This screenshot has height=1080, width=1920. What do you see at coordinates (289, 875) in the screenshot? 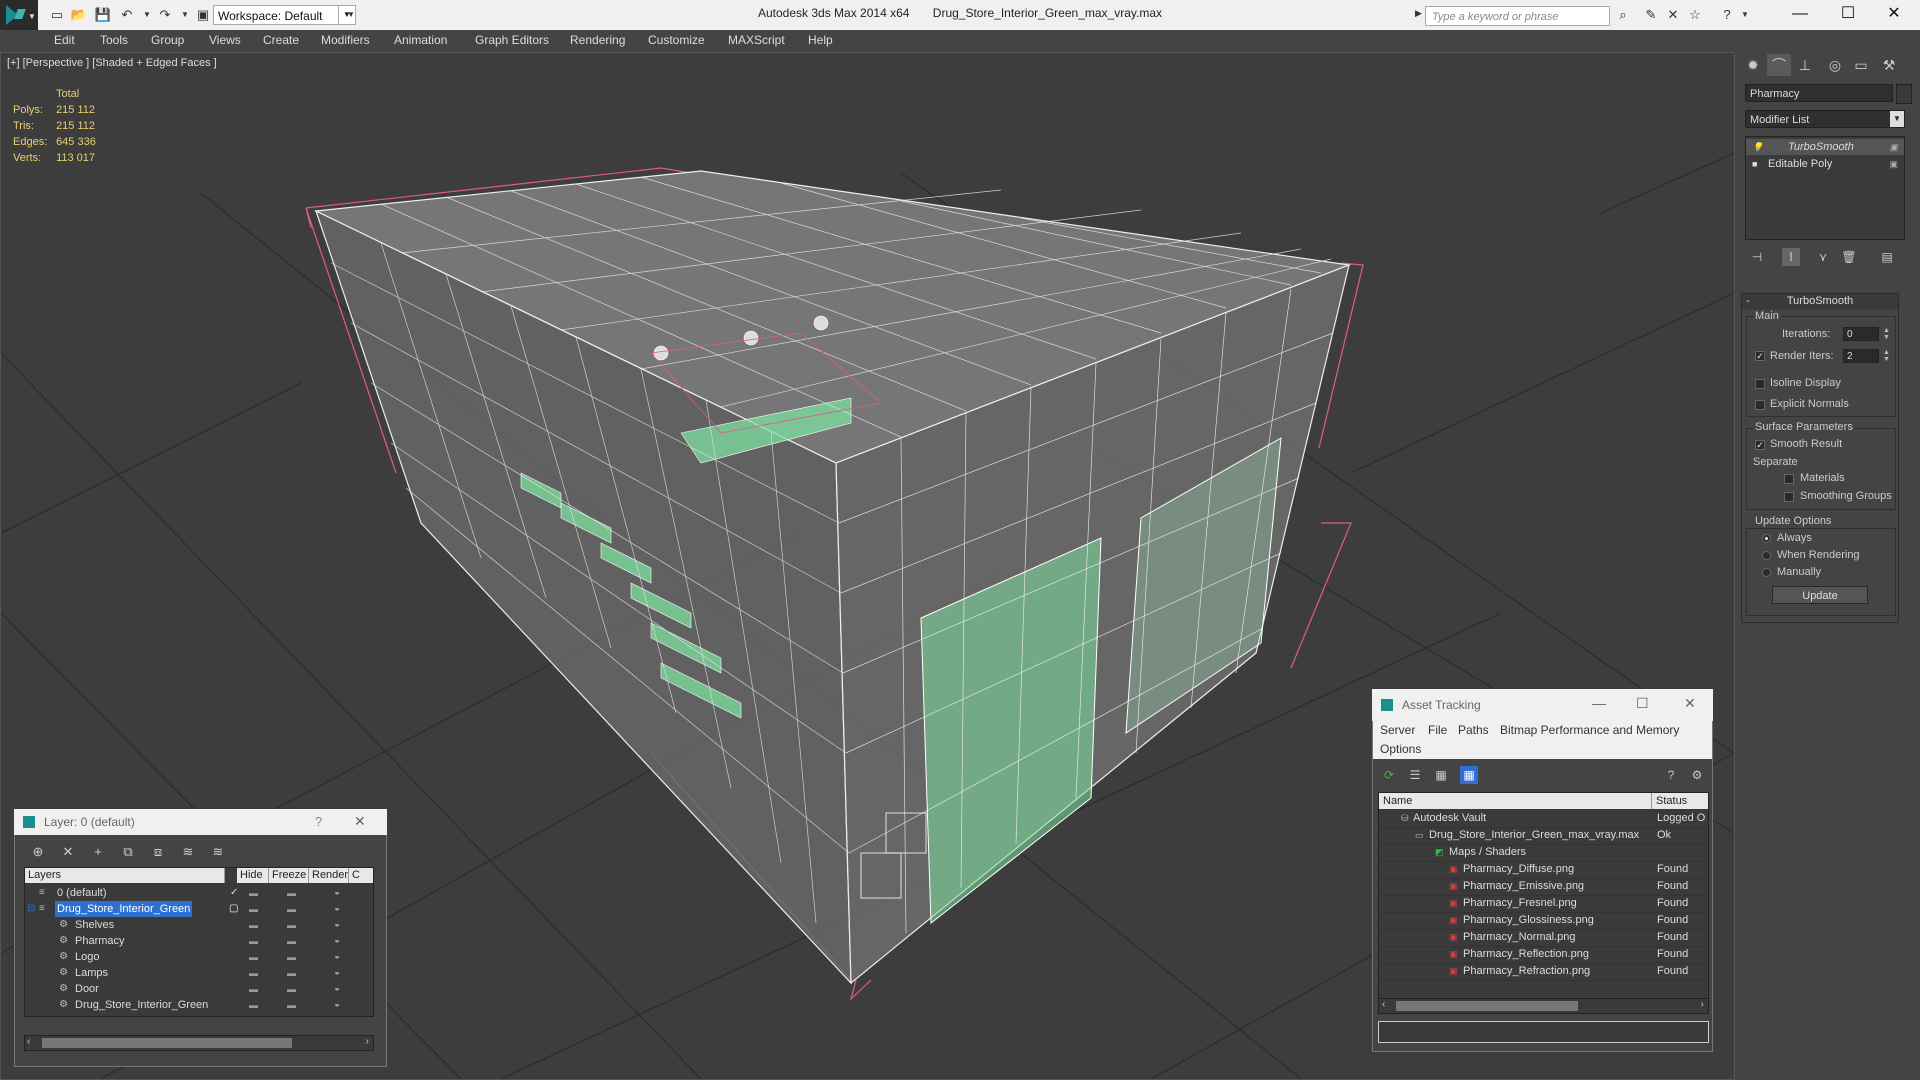
I see `col-freeze: Freeze` at bounding box center [289, 875].